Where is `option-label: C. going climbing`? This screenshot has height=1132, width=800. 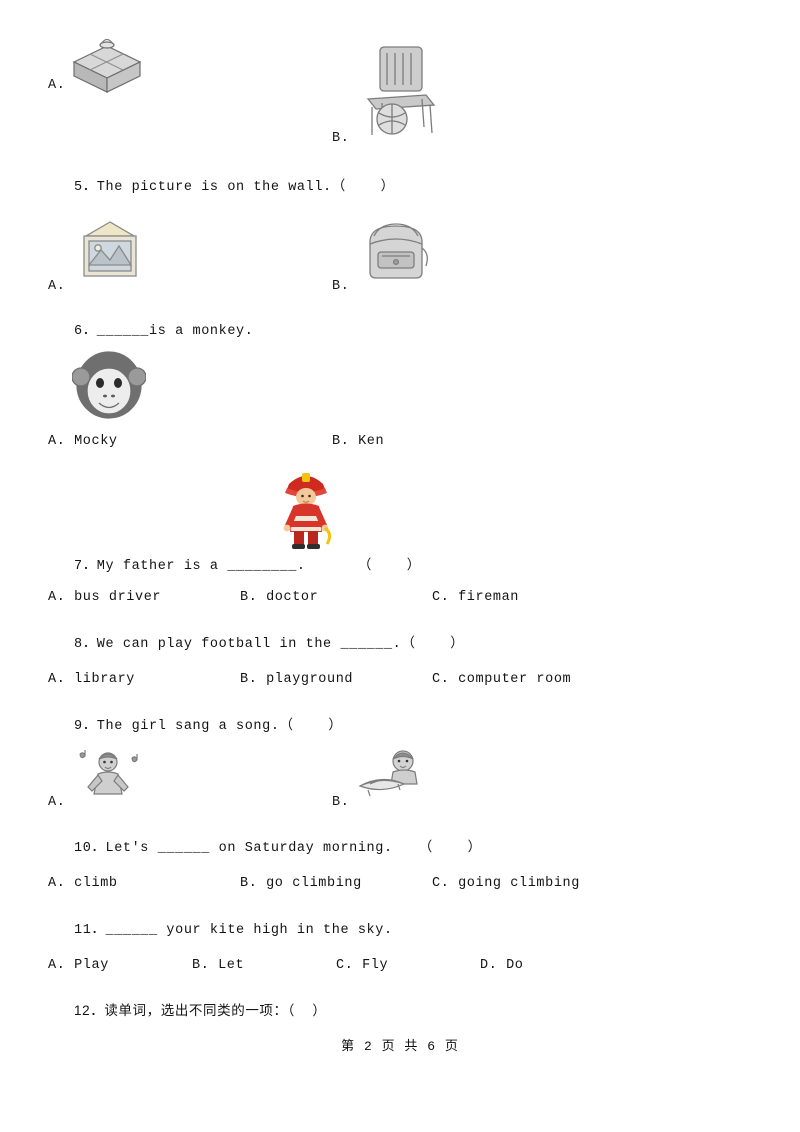
option-label: C. going climbing is located at coordinates (506, 883).